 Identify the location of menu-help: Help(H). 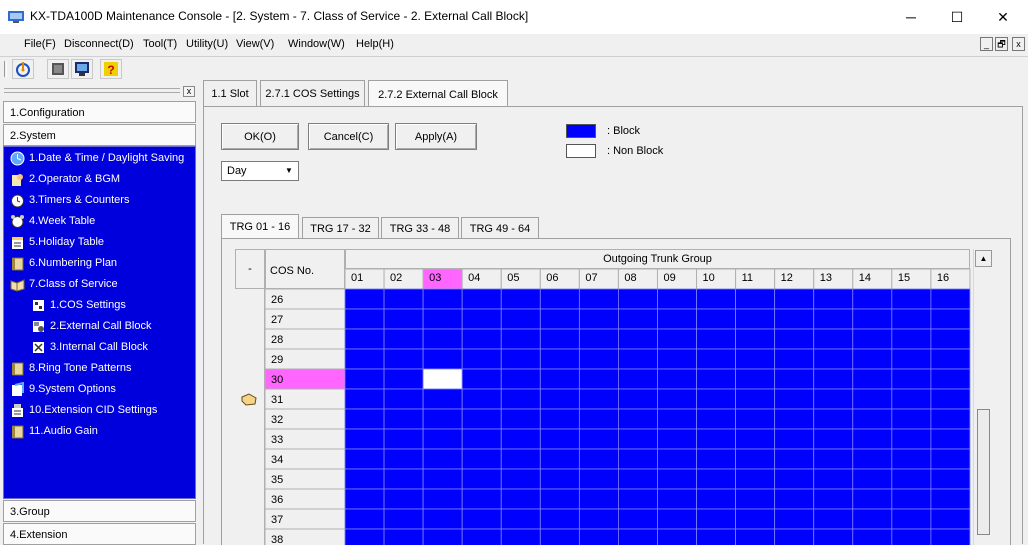
(375, 44).